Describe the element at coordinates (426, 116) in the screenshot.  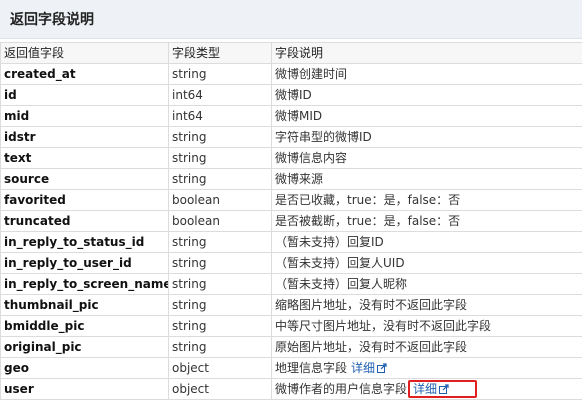
I see `field-description: 微博MID` at that location.